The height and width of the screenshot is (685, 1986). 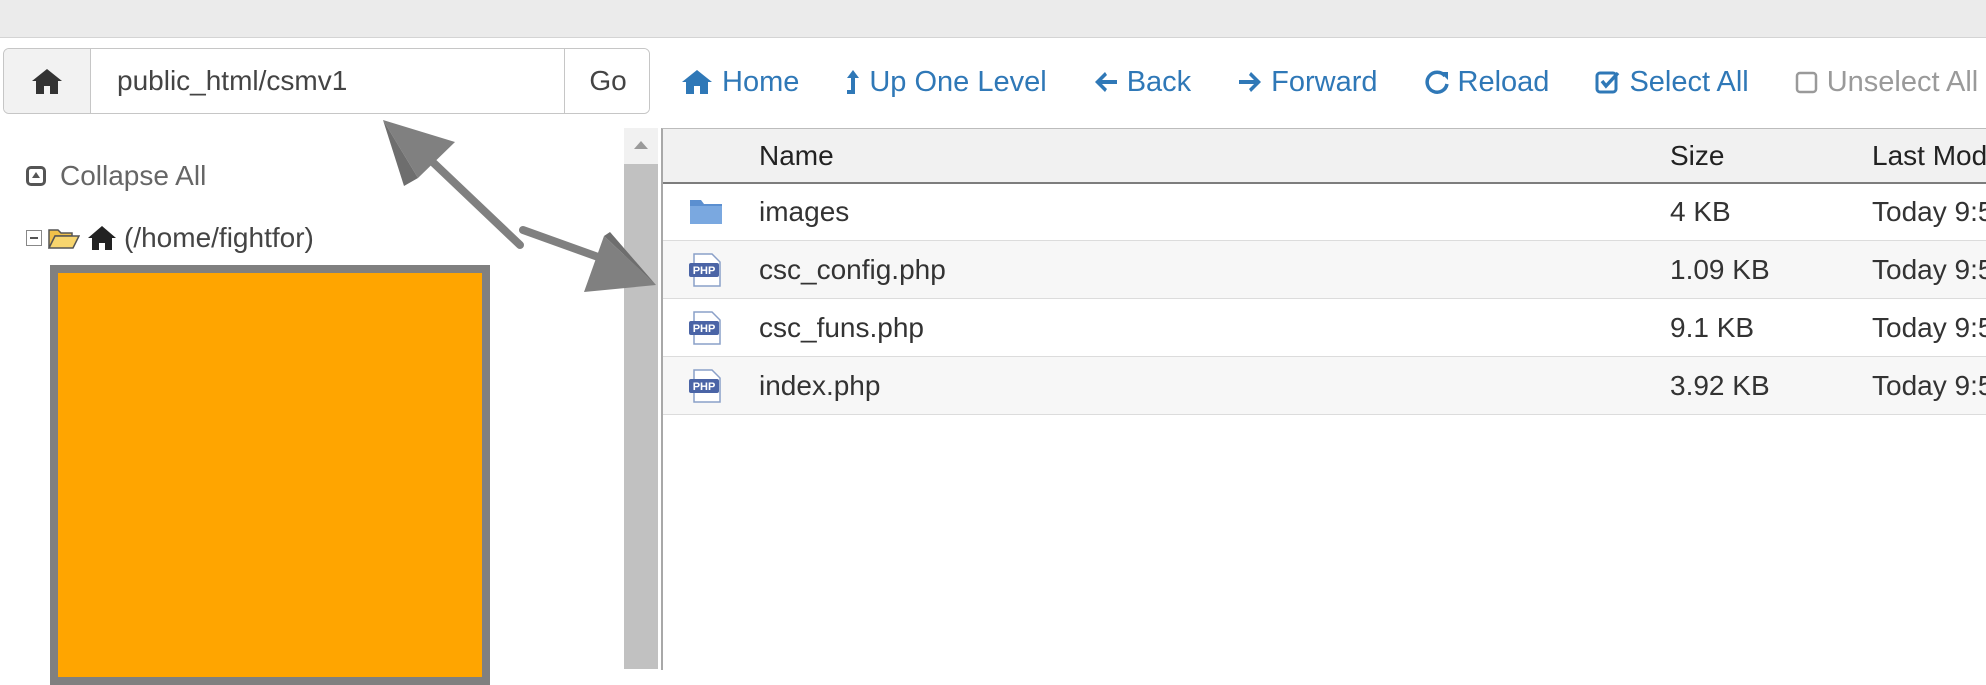 What do you see at coordinates (641, 416) in the screenshot?
I see `scrollbar-thumb` at bounding box center [641, 416].